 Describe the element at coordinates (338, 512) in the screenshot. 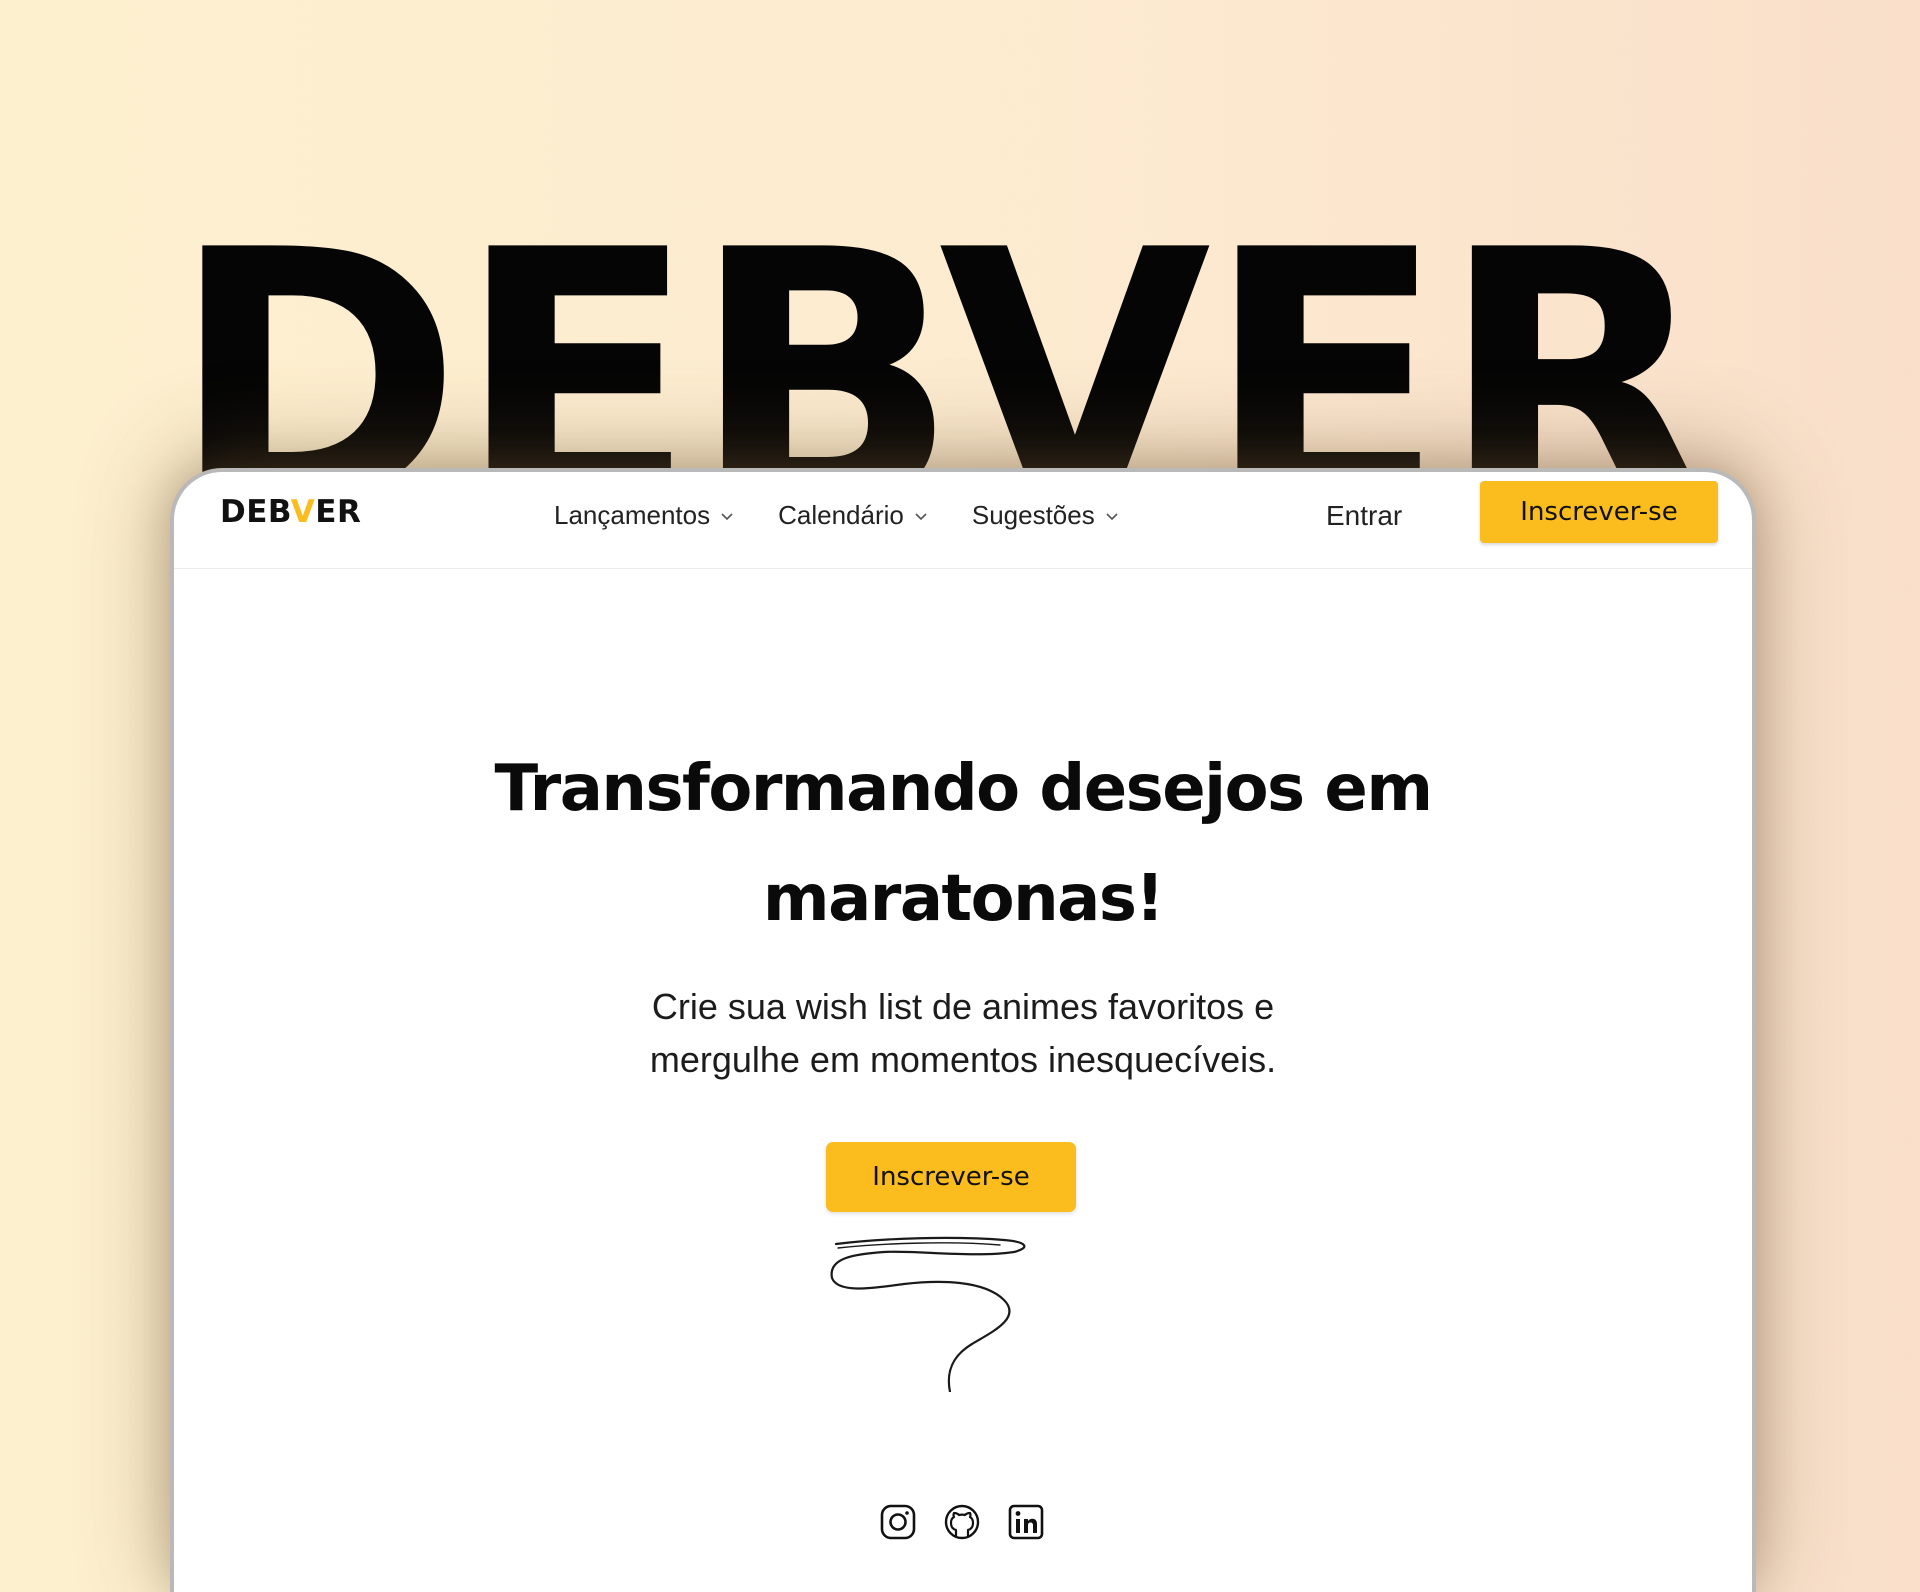

I see `logo-suffix: ER` at that location.